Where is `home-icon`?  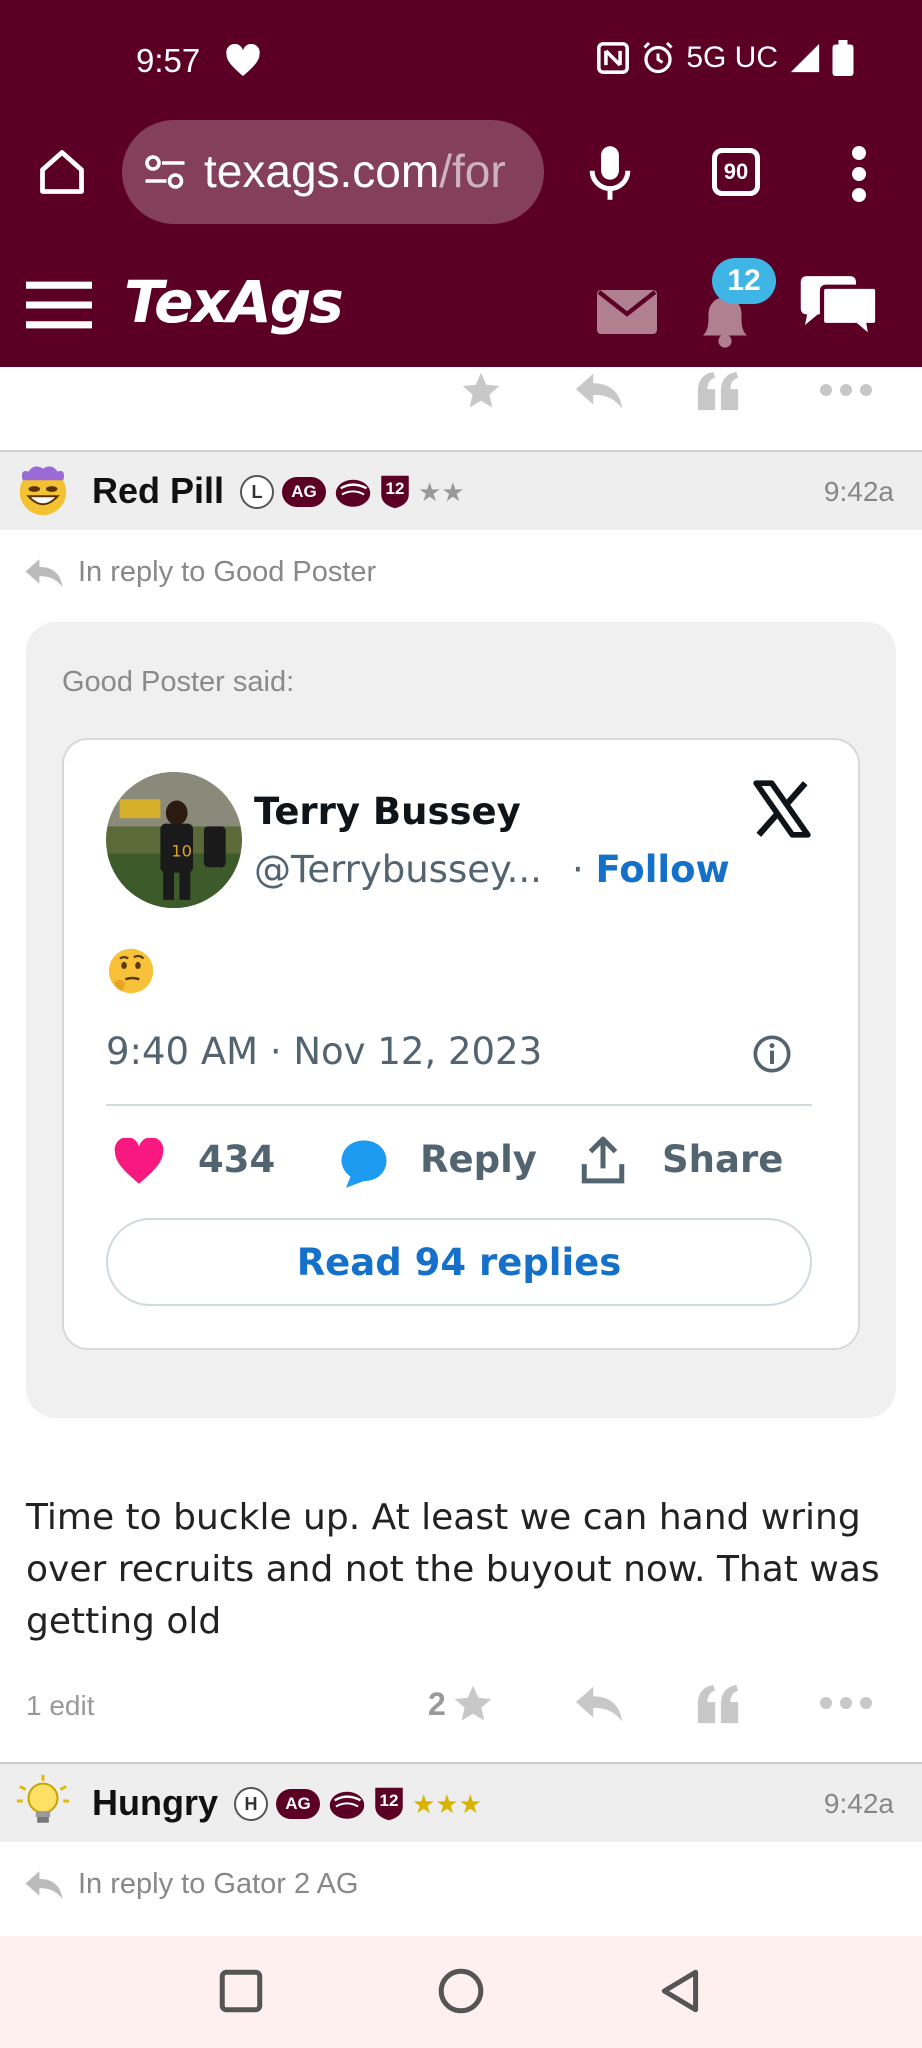 home-icon is located at coordinates (62, 172).